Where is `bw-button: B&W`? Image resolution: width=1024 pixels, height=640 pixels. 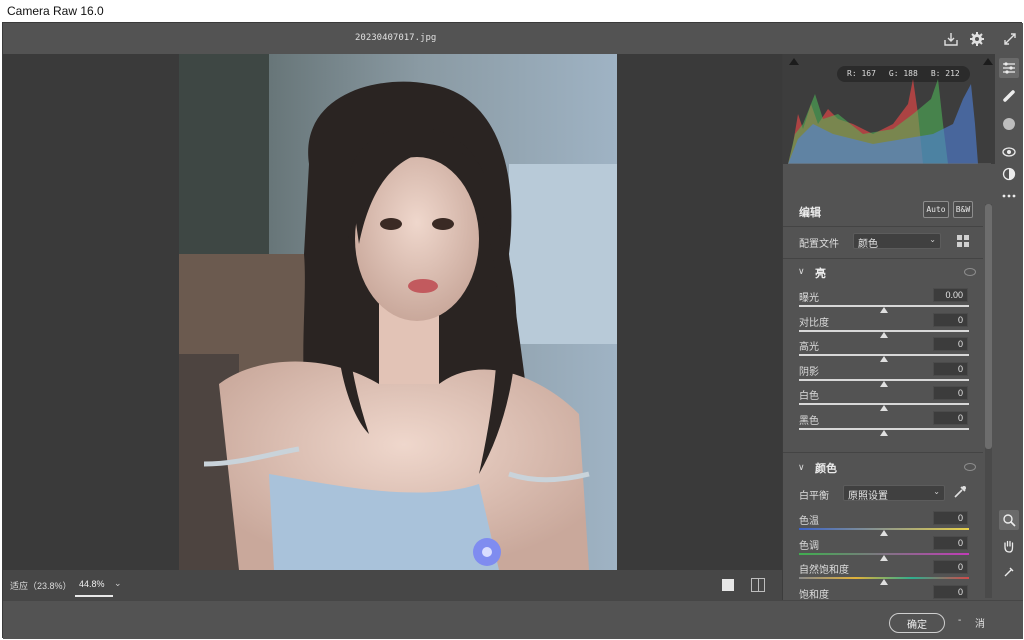 bw-button: B&W is located at coordinates (963, 209).